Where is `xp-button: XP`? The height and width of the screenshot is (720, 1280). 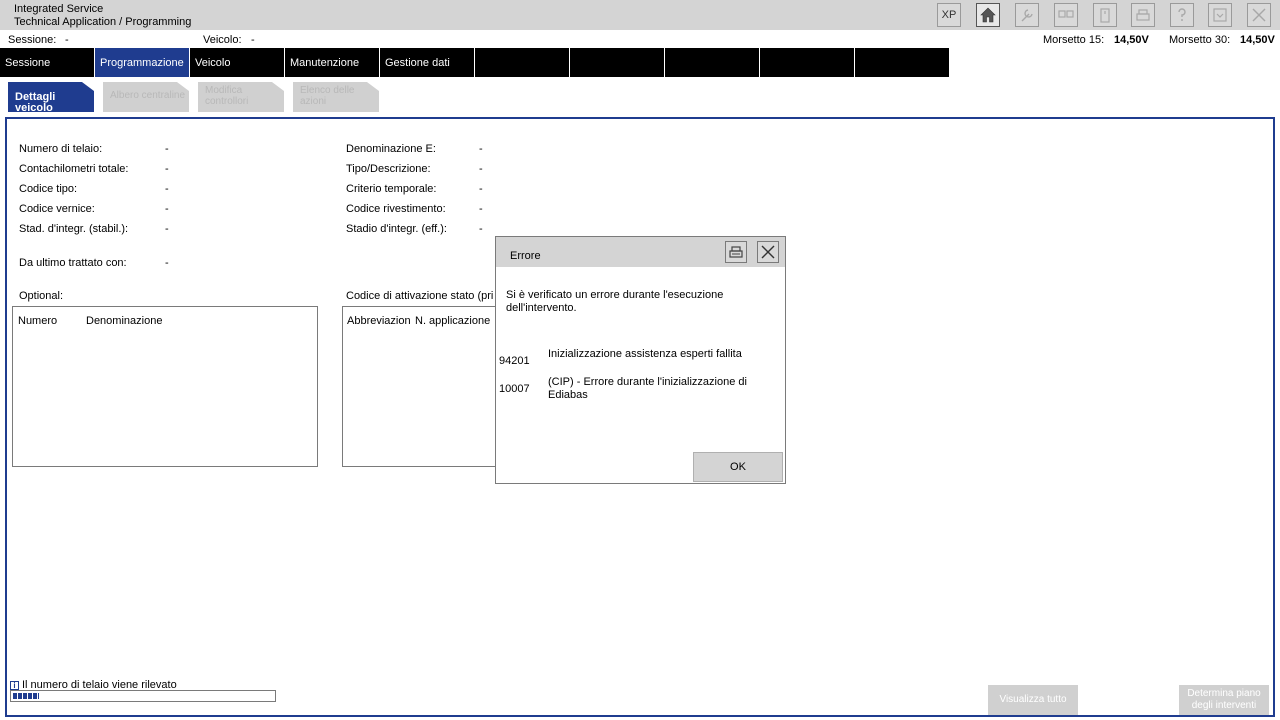
xp-button: XP is located at coordinates (949, 15).